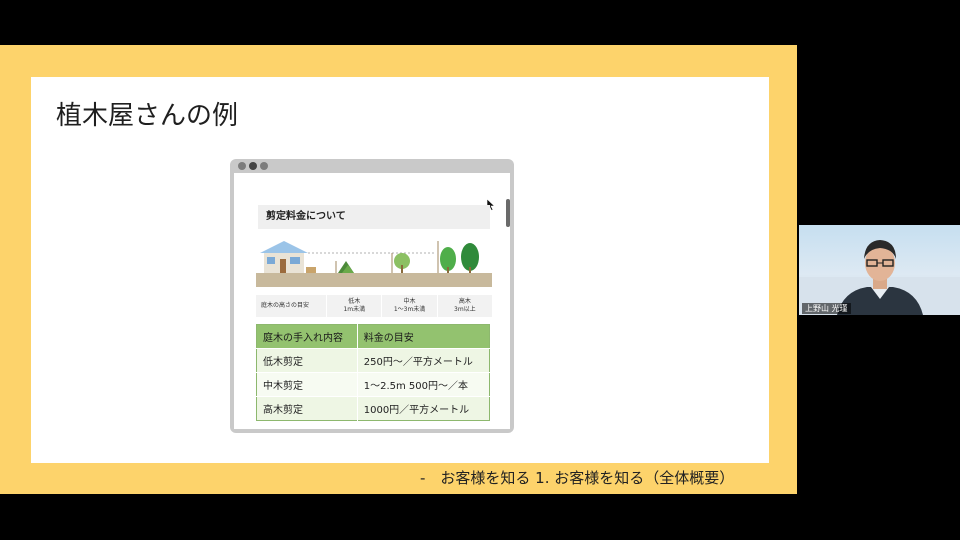 The height and width of the screenshot is (540, 960). What do you see at coordinates (354, 301) in the screenshot?
I see `legend-low-name: 低木` at bounding box center [354, 301].